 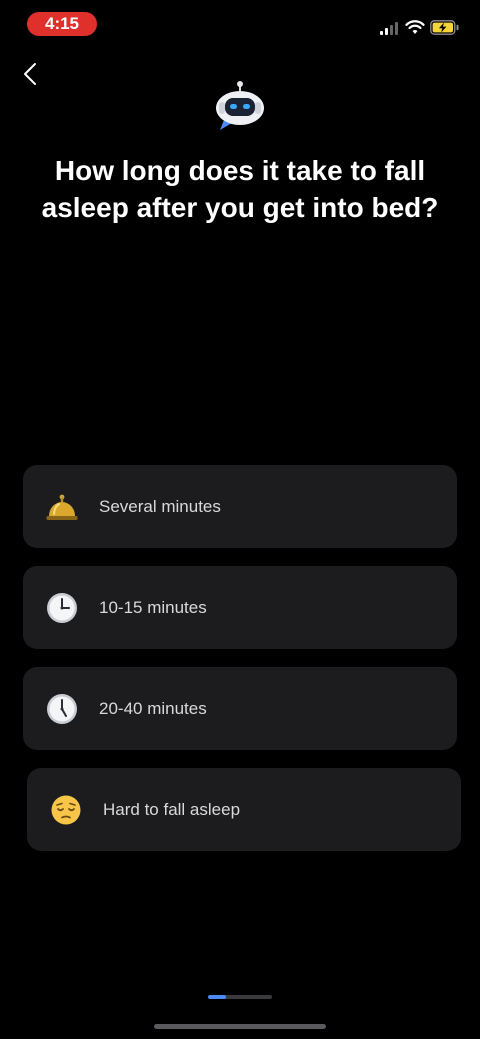 I want to click on back-button, so click(x=30, y=74).